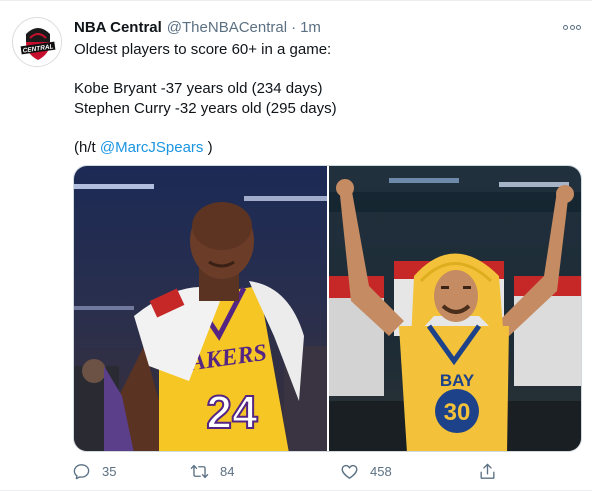  What do you see at coordinates (81, 471) in the screenshot?
I see `reply-icon` at bounding box center [81, 471].